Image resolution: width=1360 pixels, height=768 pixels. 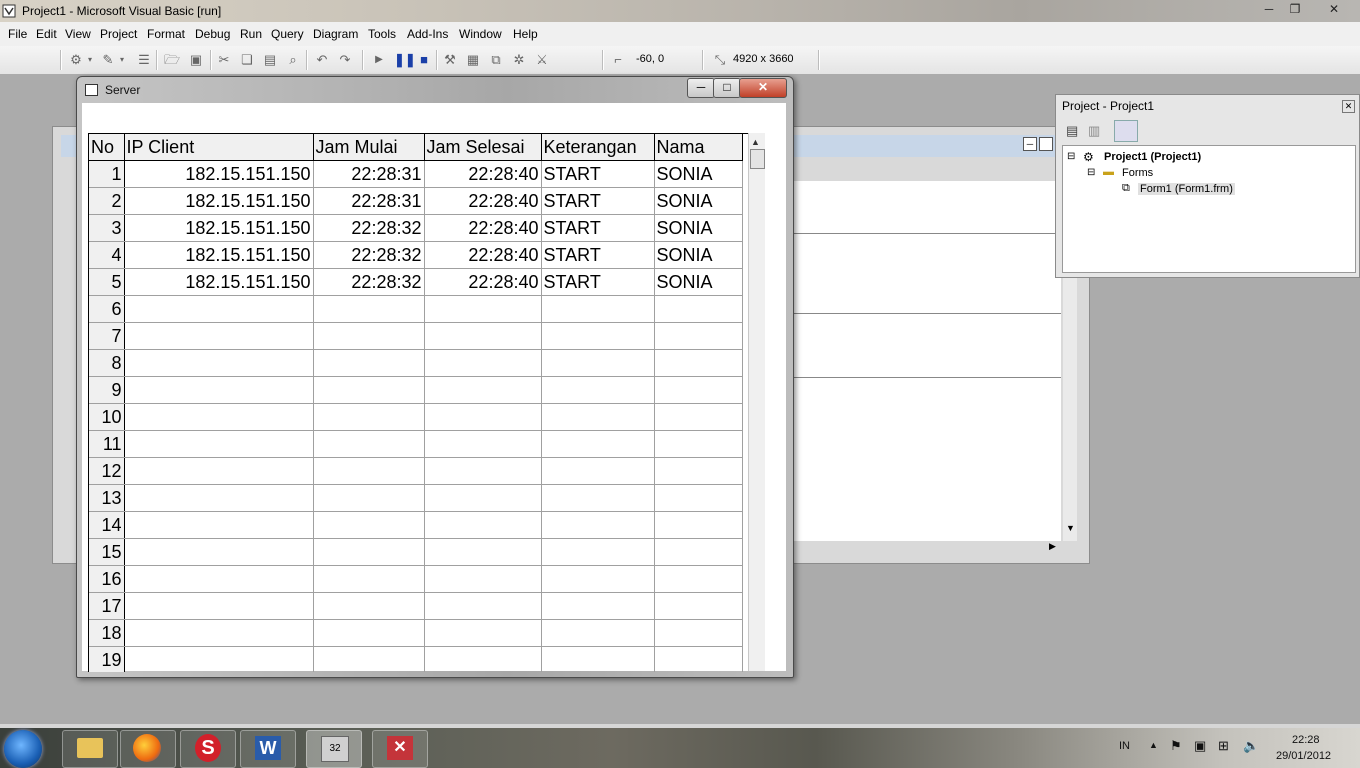 What do you see at coordinates (144, 60) in the screenshot?
I see `menu-editor-icon: ☰` at bounding box center [144, 60].